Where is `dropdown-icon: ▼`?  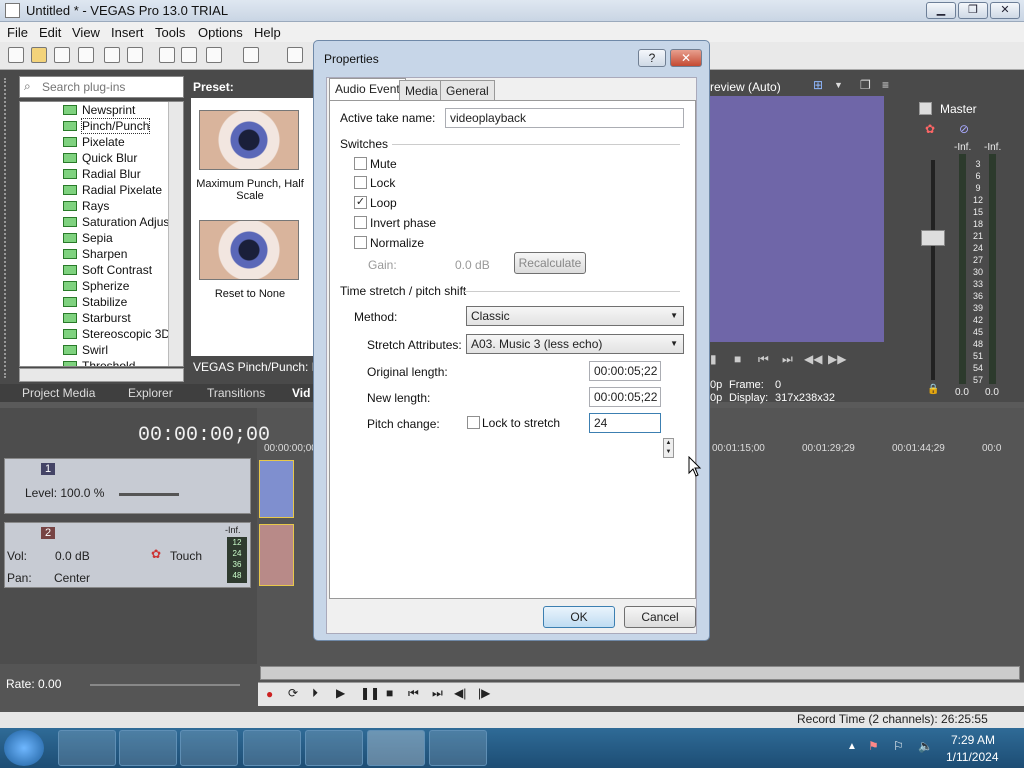
dropdown-icon: ▼ is located at coordinates (838, 85).